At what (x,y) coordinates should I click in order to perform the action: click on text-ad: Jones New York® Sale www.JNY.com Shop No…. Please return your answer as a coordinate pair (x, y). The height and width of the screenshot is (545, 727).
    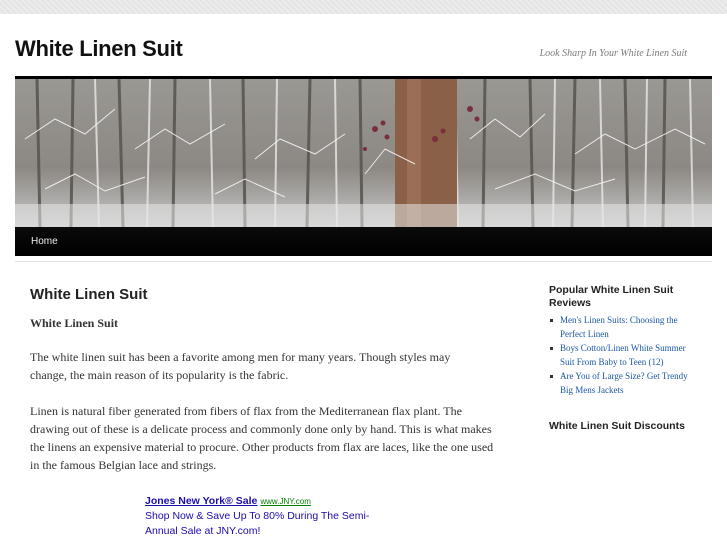
    Looking at the image, I should click on (270, 516).